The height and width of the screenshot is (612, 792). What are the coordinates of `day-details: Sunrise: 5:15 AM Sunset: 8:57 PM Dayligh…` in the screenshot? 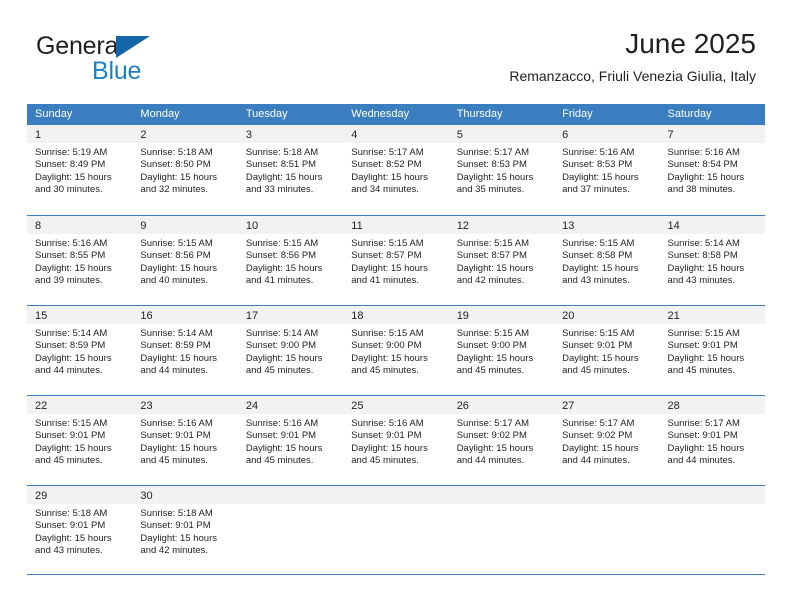 It's located at (395, 261).